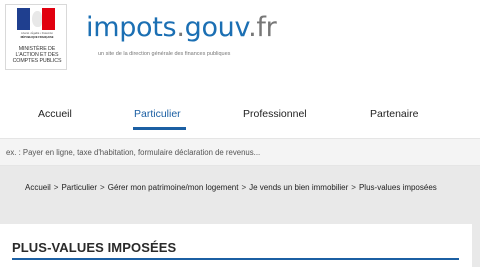  I want to click on site-logo: impots.gouv.fr, so click(181, 27).